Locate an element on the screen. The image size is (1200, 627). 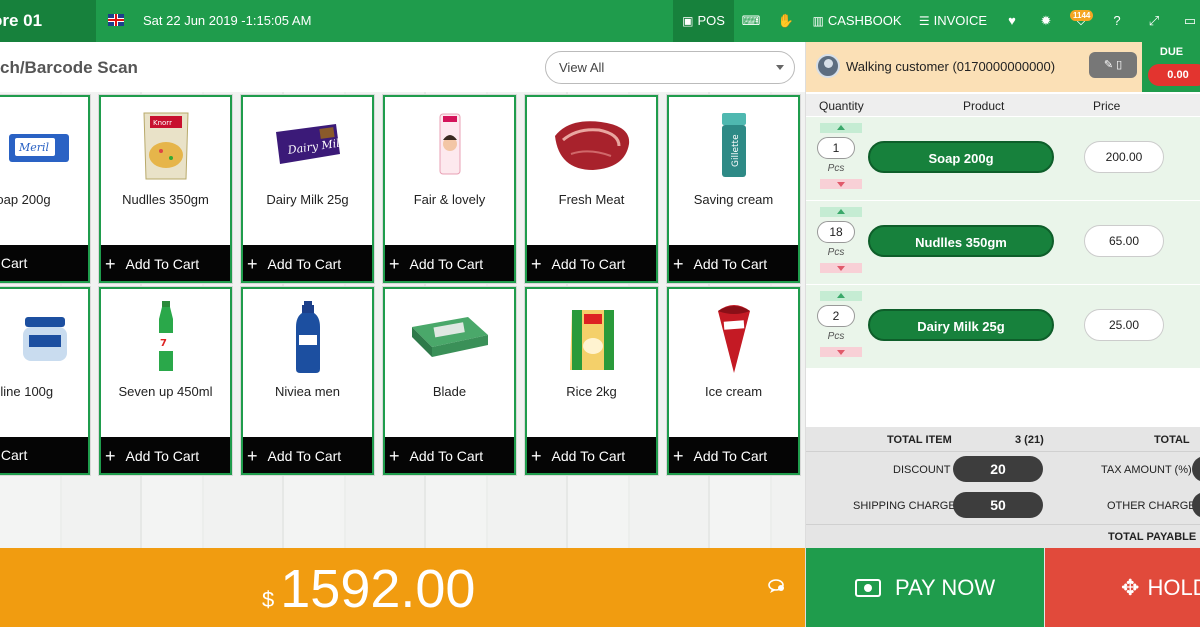
edit-customer-button: ✎ ▯ is located at coordinates (1113, 65).